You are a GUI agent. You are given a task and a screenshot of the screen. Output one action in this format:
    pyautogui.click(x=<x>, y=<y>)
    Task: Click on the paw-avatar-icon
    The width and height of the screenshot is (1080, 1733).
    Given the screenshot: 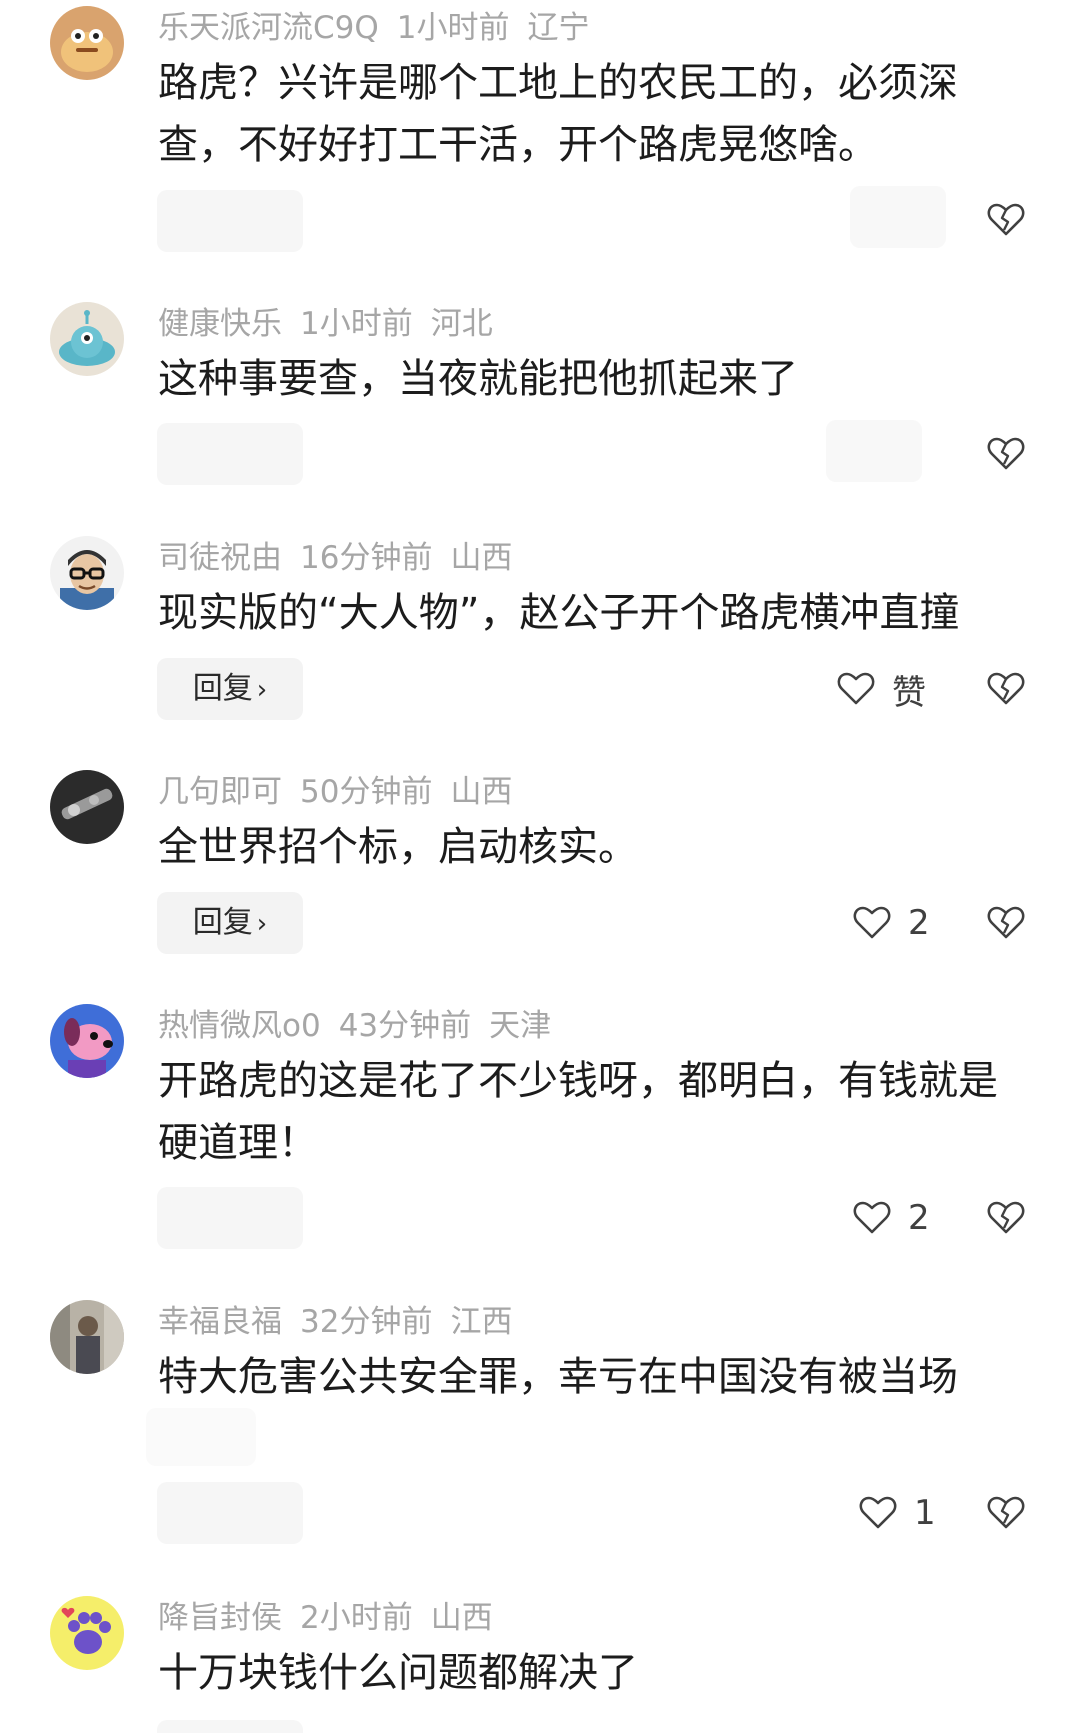 What is the action you would take?
    pyautogui.click(x=87, y=1633)
    